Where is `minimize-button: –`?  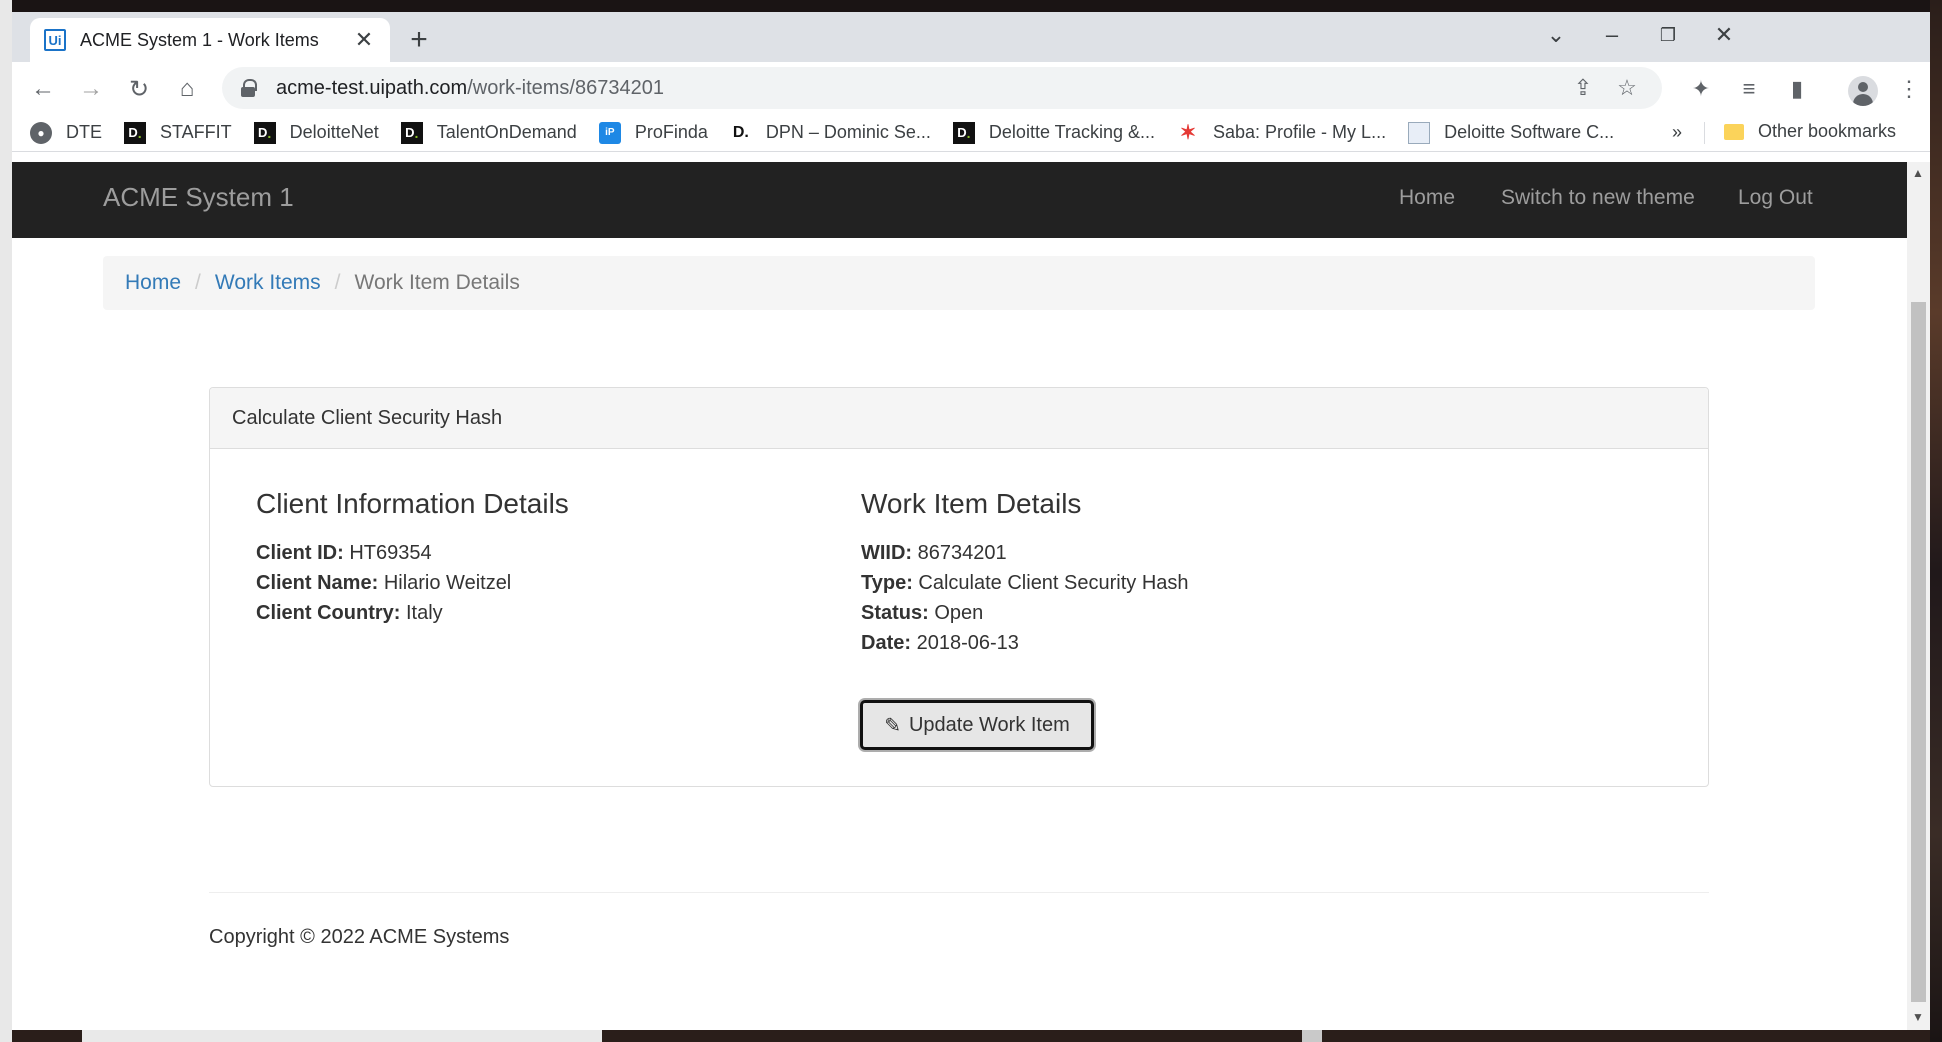 minimize-button: – is located at coordinates (1612, 35).